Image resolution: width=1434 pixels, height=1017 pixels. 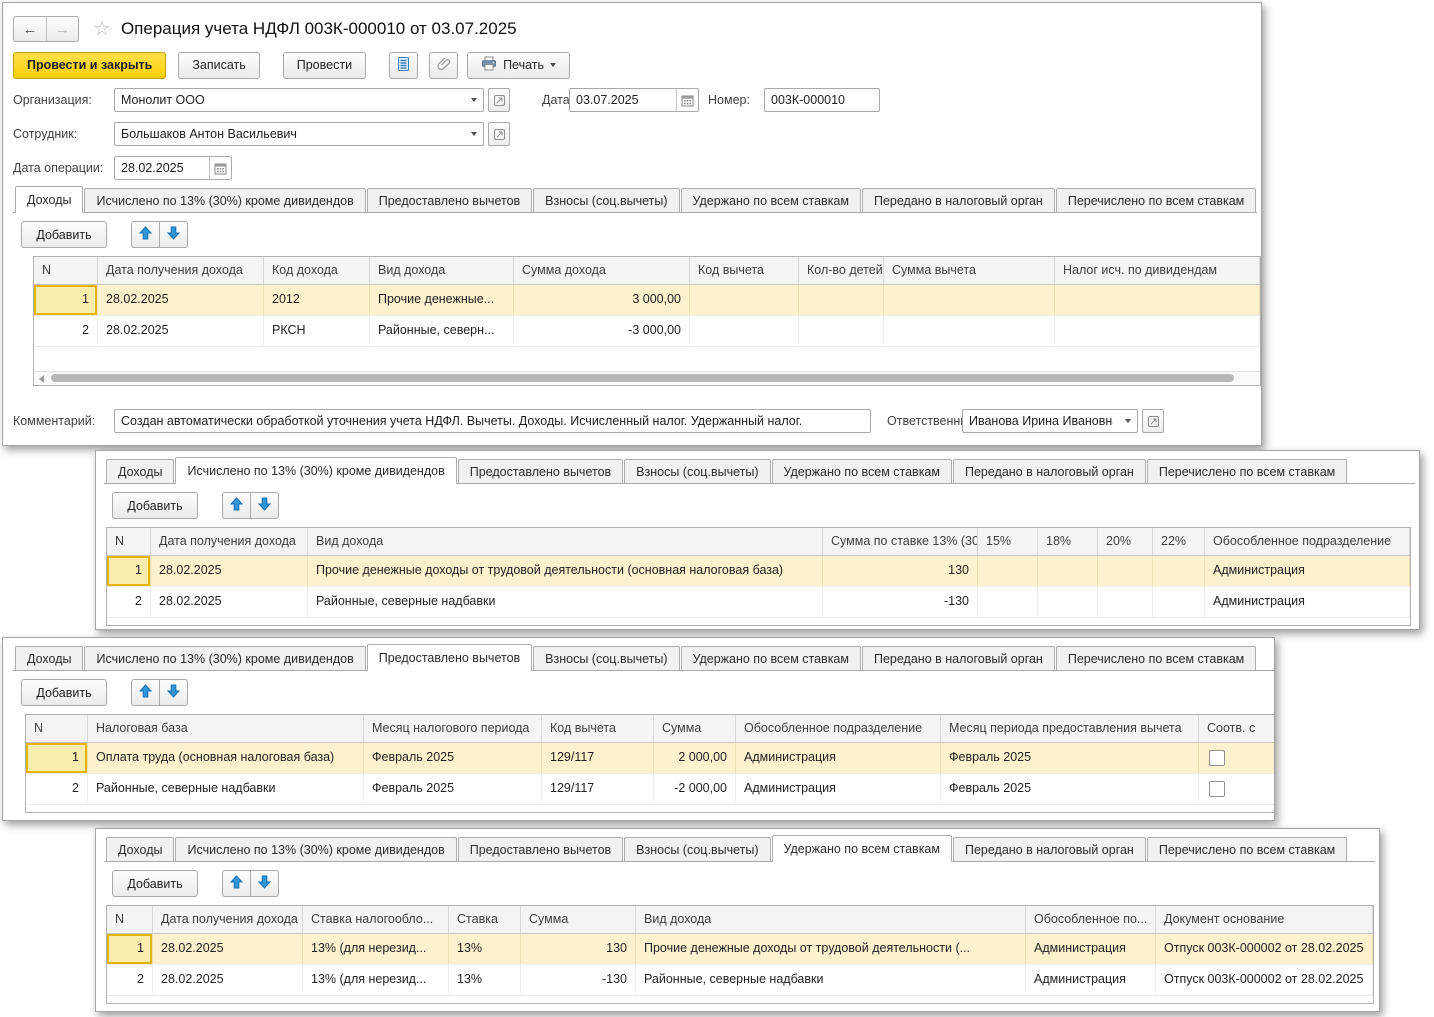 I want to click on comment-input, so click(x=492, y=421).